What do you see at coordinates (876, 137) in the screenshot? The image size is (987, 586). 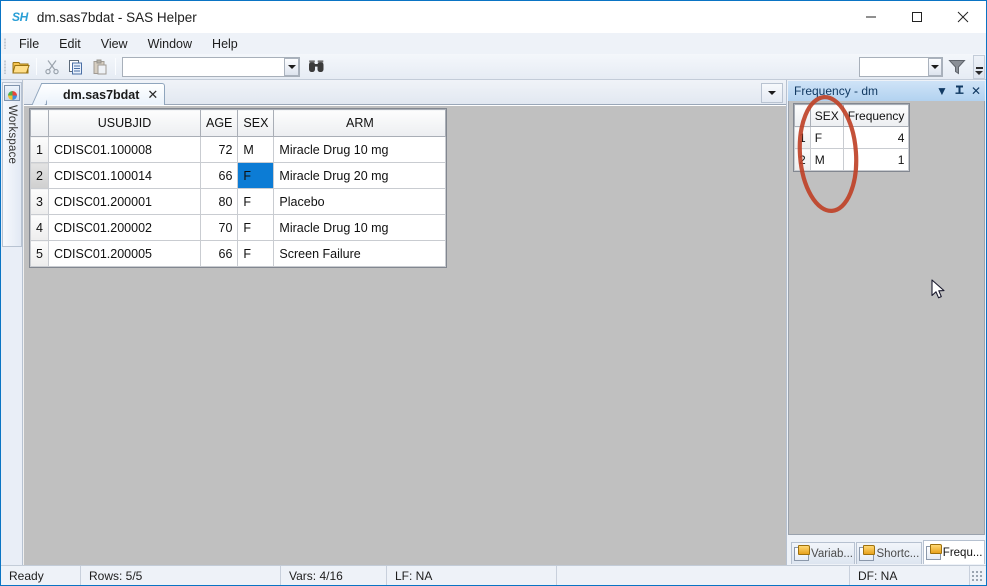 I see `frequency-cell-count: 4` at bounding box center [876, 137].